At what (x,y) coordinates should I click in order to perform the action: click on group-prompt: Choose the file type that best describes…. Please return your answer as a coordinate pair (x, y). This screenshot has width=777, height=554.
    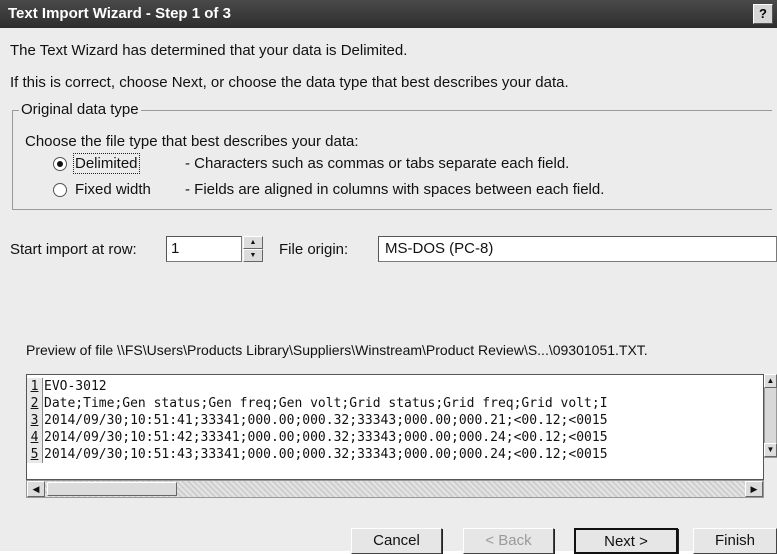
    Looking at the image, I should click on (192, 141).